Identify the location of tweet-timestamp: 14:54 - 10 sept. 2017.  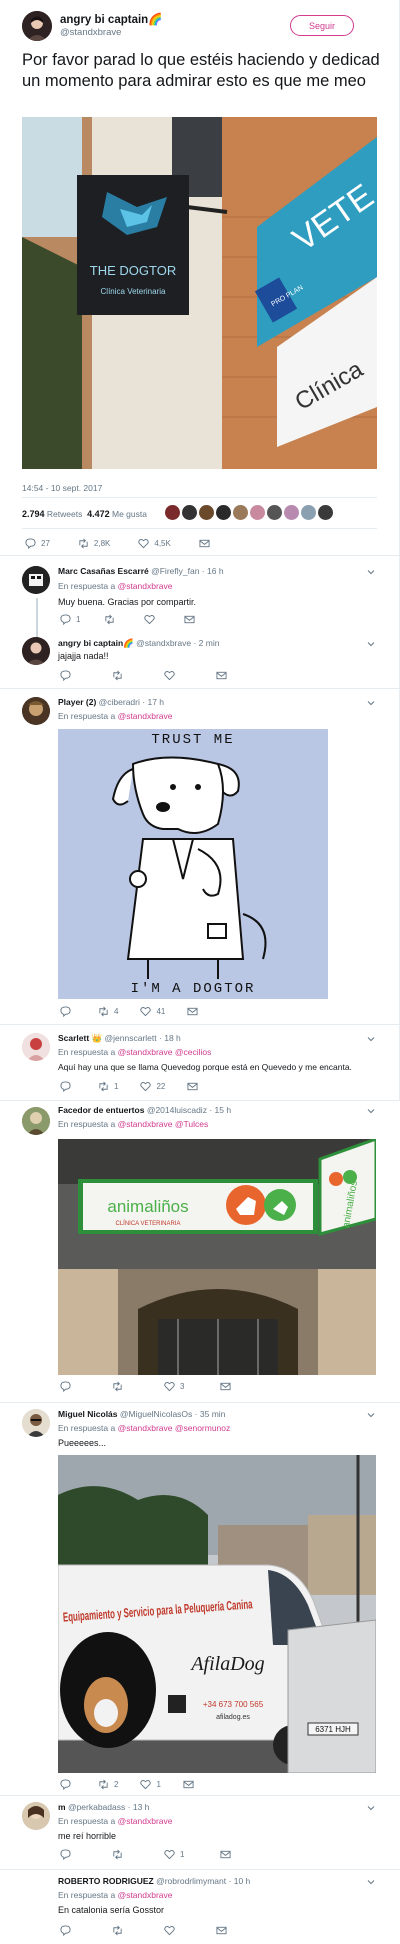
(62, 488).